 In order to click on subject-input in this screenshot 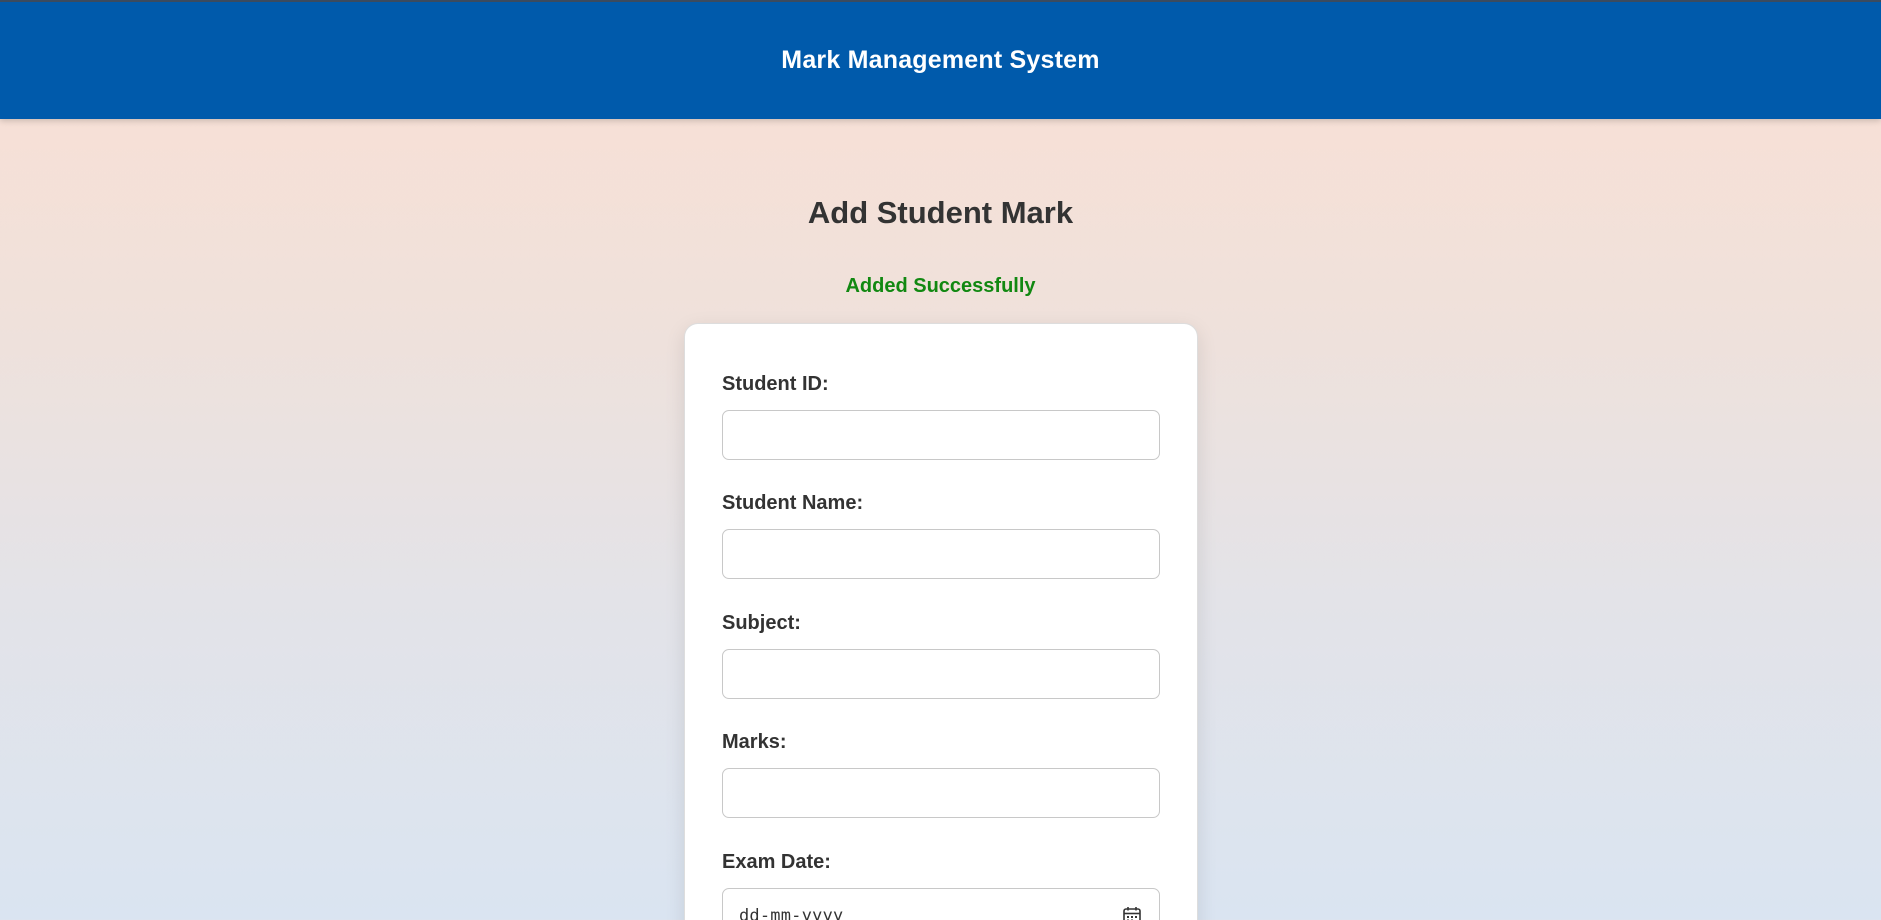, I will do `click(941, 674)`.